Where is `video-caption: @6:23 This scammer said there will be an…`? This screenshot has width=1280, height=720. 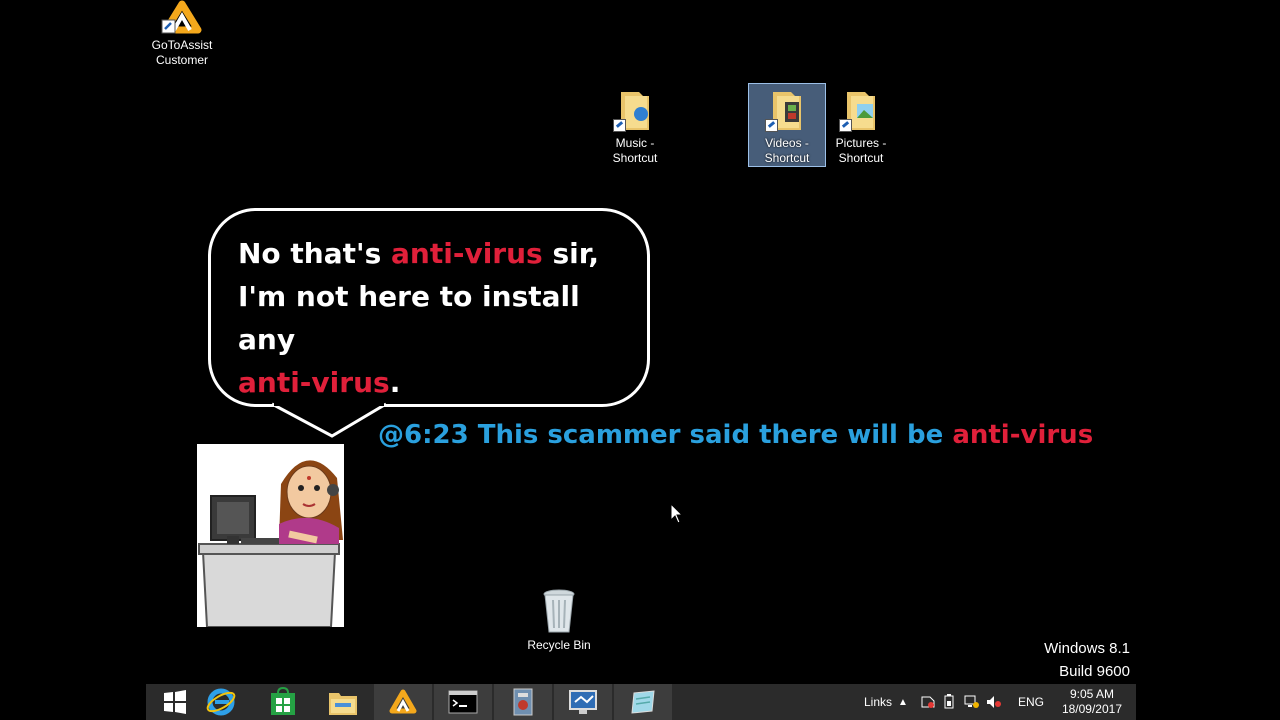 video-caption: @6:23 This scammer said there will be an… is located at coordinates (735, 435).